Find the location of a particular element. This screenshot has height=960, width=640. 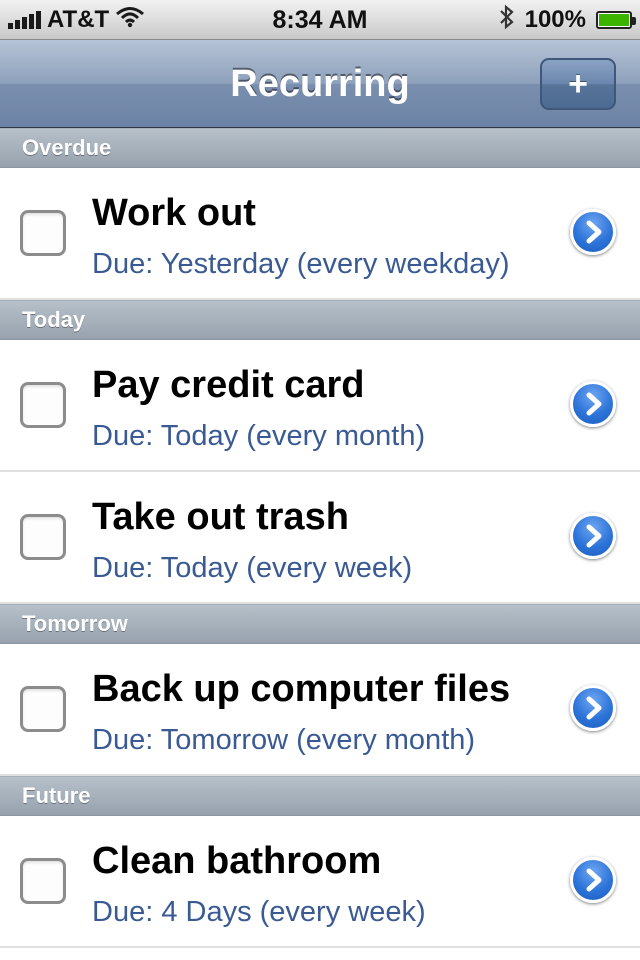

task-row: Take out trash Due: Today (every week) is located at coordinates (320, 538).